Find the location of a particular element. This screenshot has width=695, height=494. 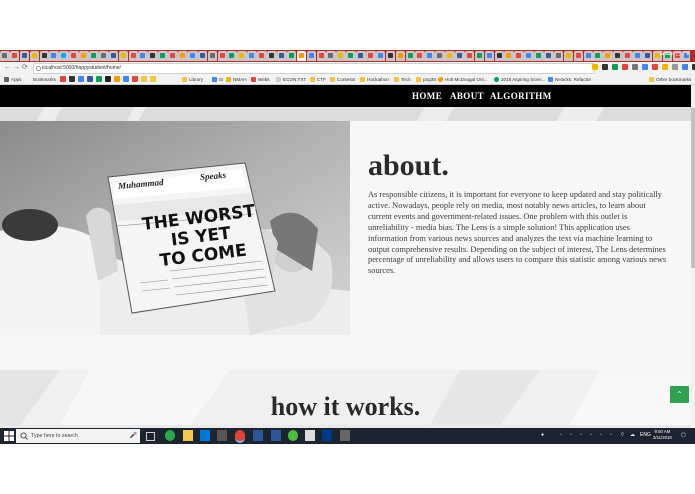

nav-home: HOME is located at coordinates (427, 96).